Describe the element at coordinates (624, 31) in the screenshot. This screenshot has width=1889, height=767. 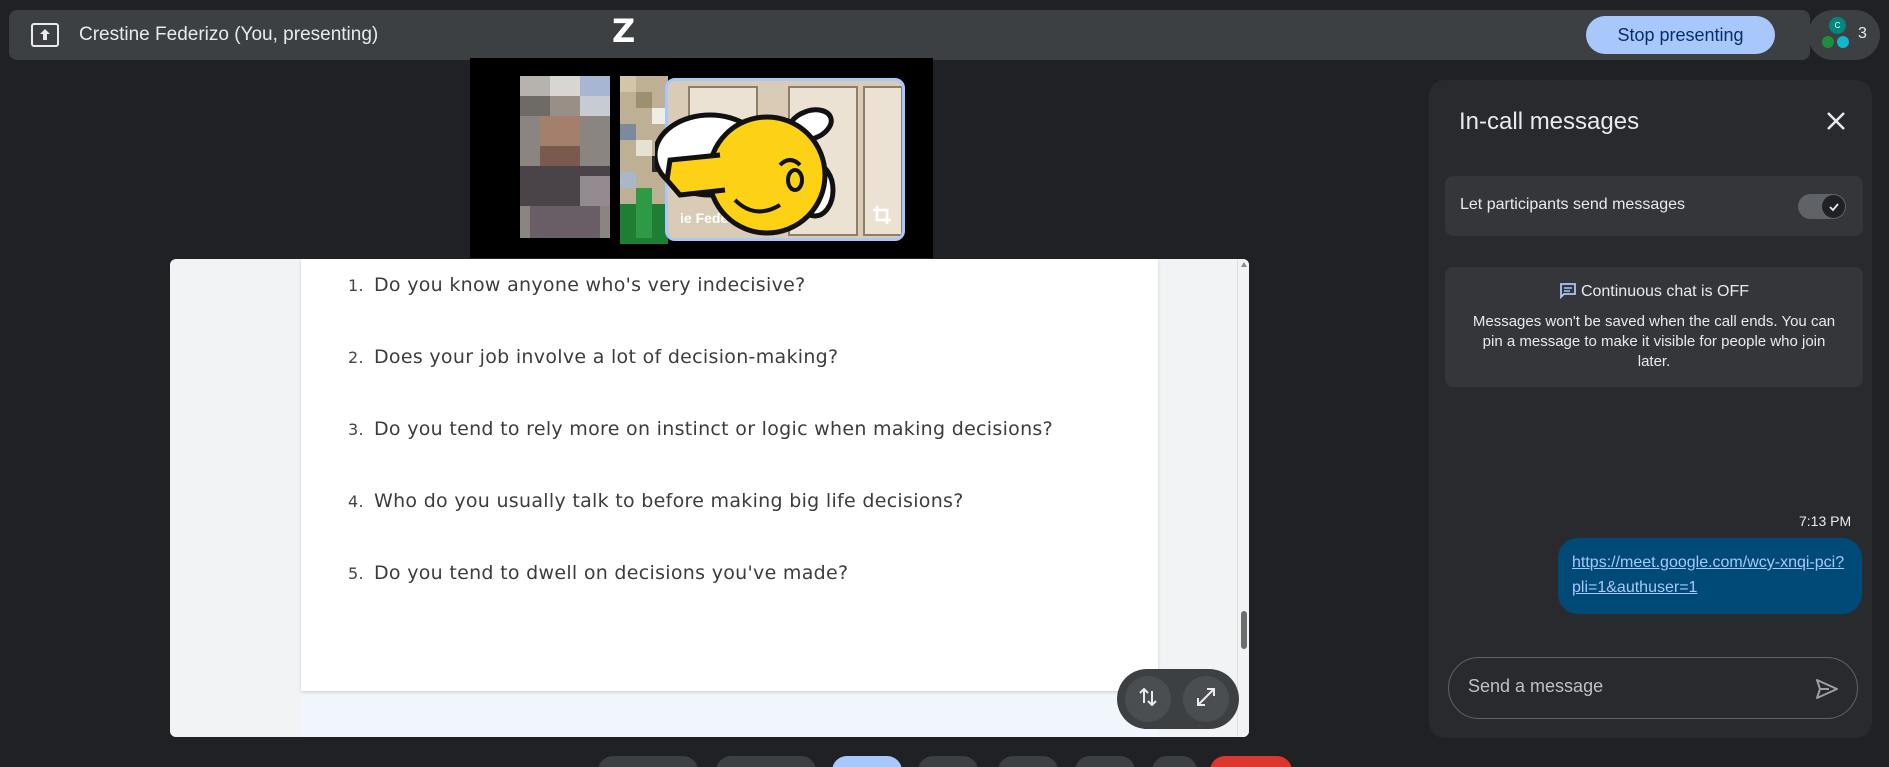
I see `sleep-doodle: Z` at that location.